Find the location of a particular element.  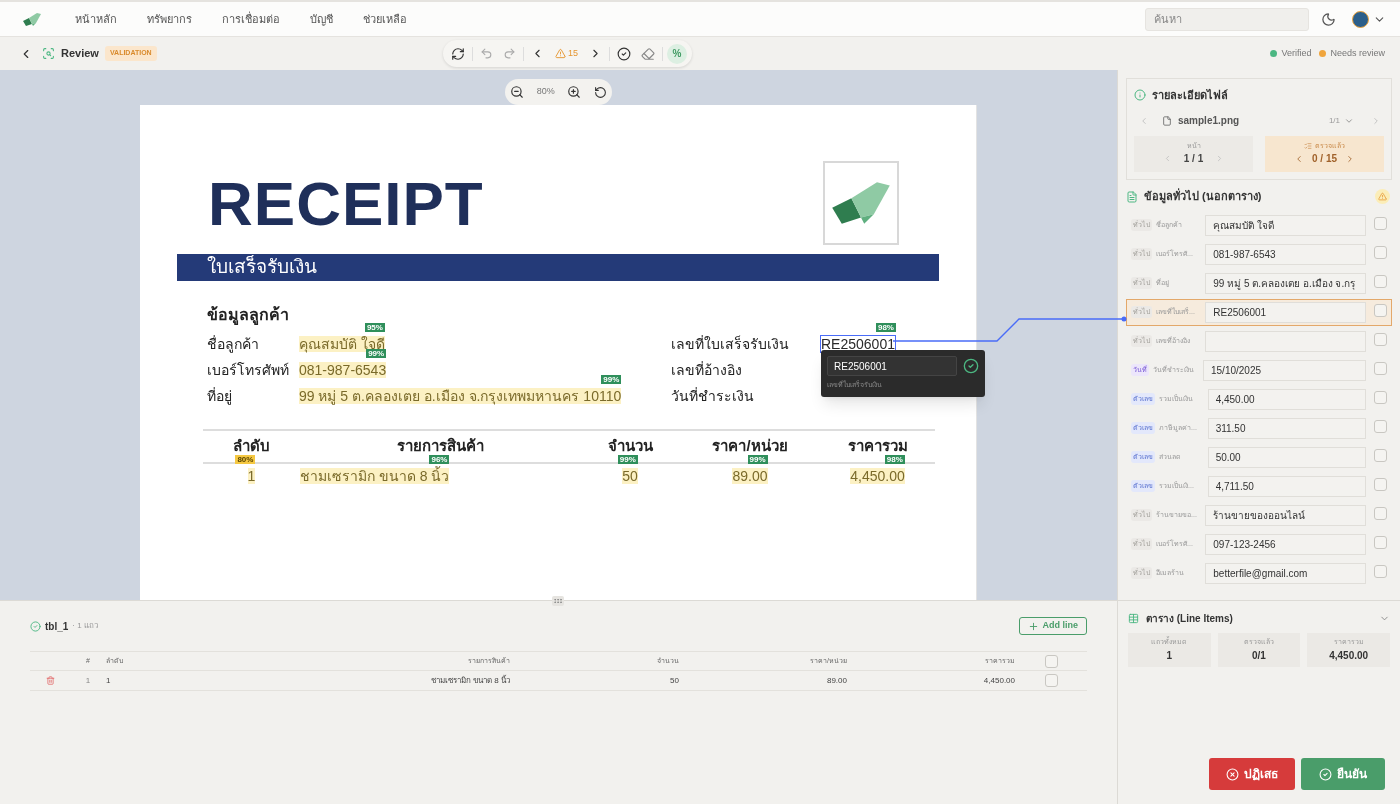

table-cell-text: 50 is located at coordinates (674, 680).